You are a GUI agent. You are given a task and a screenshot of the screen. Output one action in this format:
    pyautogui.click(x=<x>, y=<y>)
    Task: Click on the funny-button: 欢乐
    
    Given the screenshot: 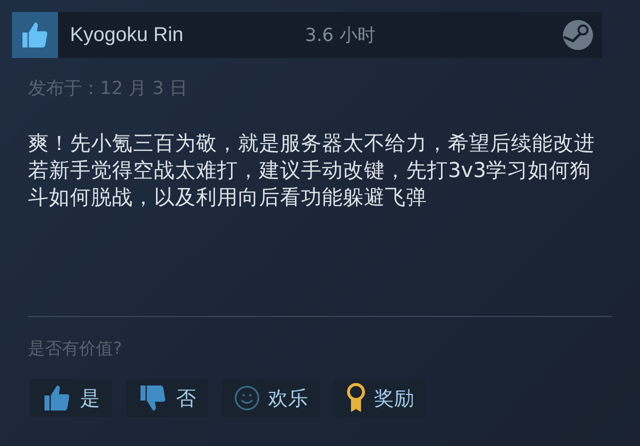 What is the action you would take?
    pyautogui.click(x=271, y=398)
    